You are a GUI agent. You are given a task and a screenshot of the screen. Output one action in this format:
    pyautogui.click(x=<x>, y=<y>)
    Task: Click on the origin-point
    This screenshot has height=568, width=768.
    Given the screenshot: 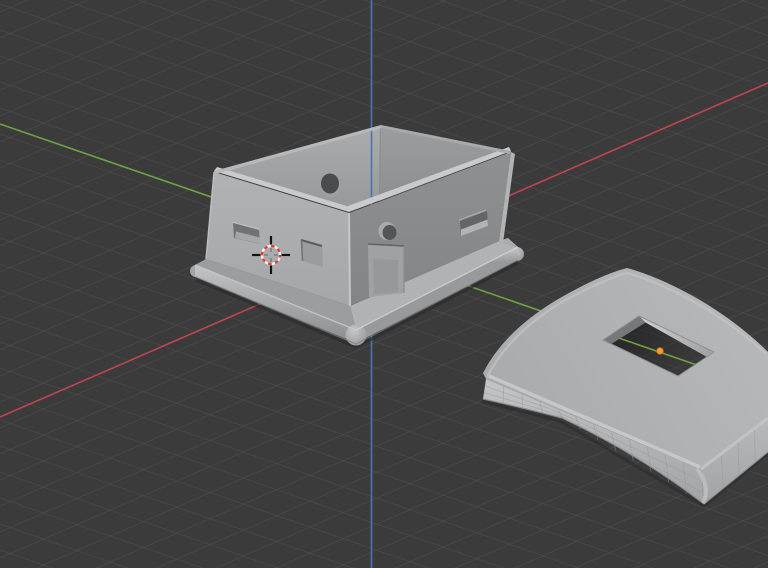 What is the action you would take?
    pyautogui.click(x=660, y=351)
    